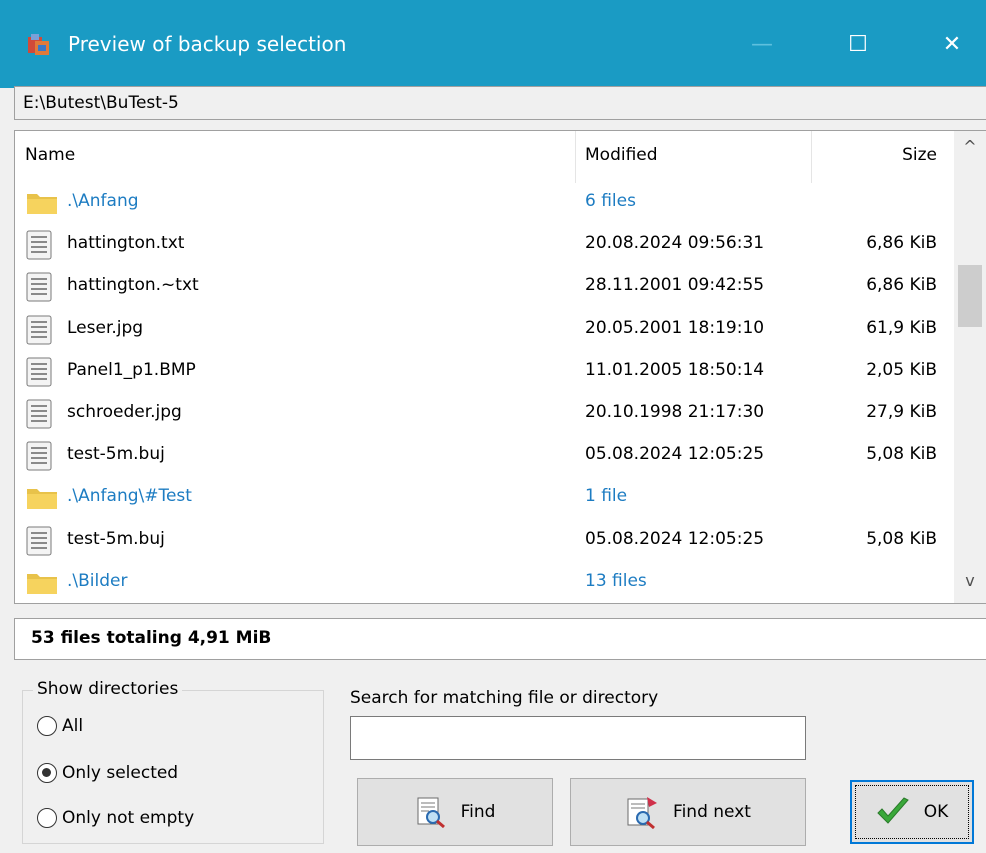 The width and height of the screenshot is (986, 853). I want to click on cell-size: 61,9 KiB, so click(901, 327).